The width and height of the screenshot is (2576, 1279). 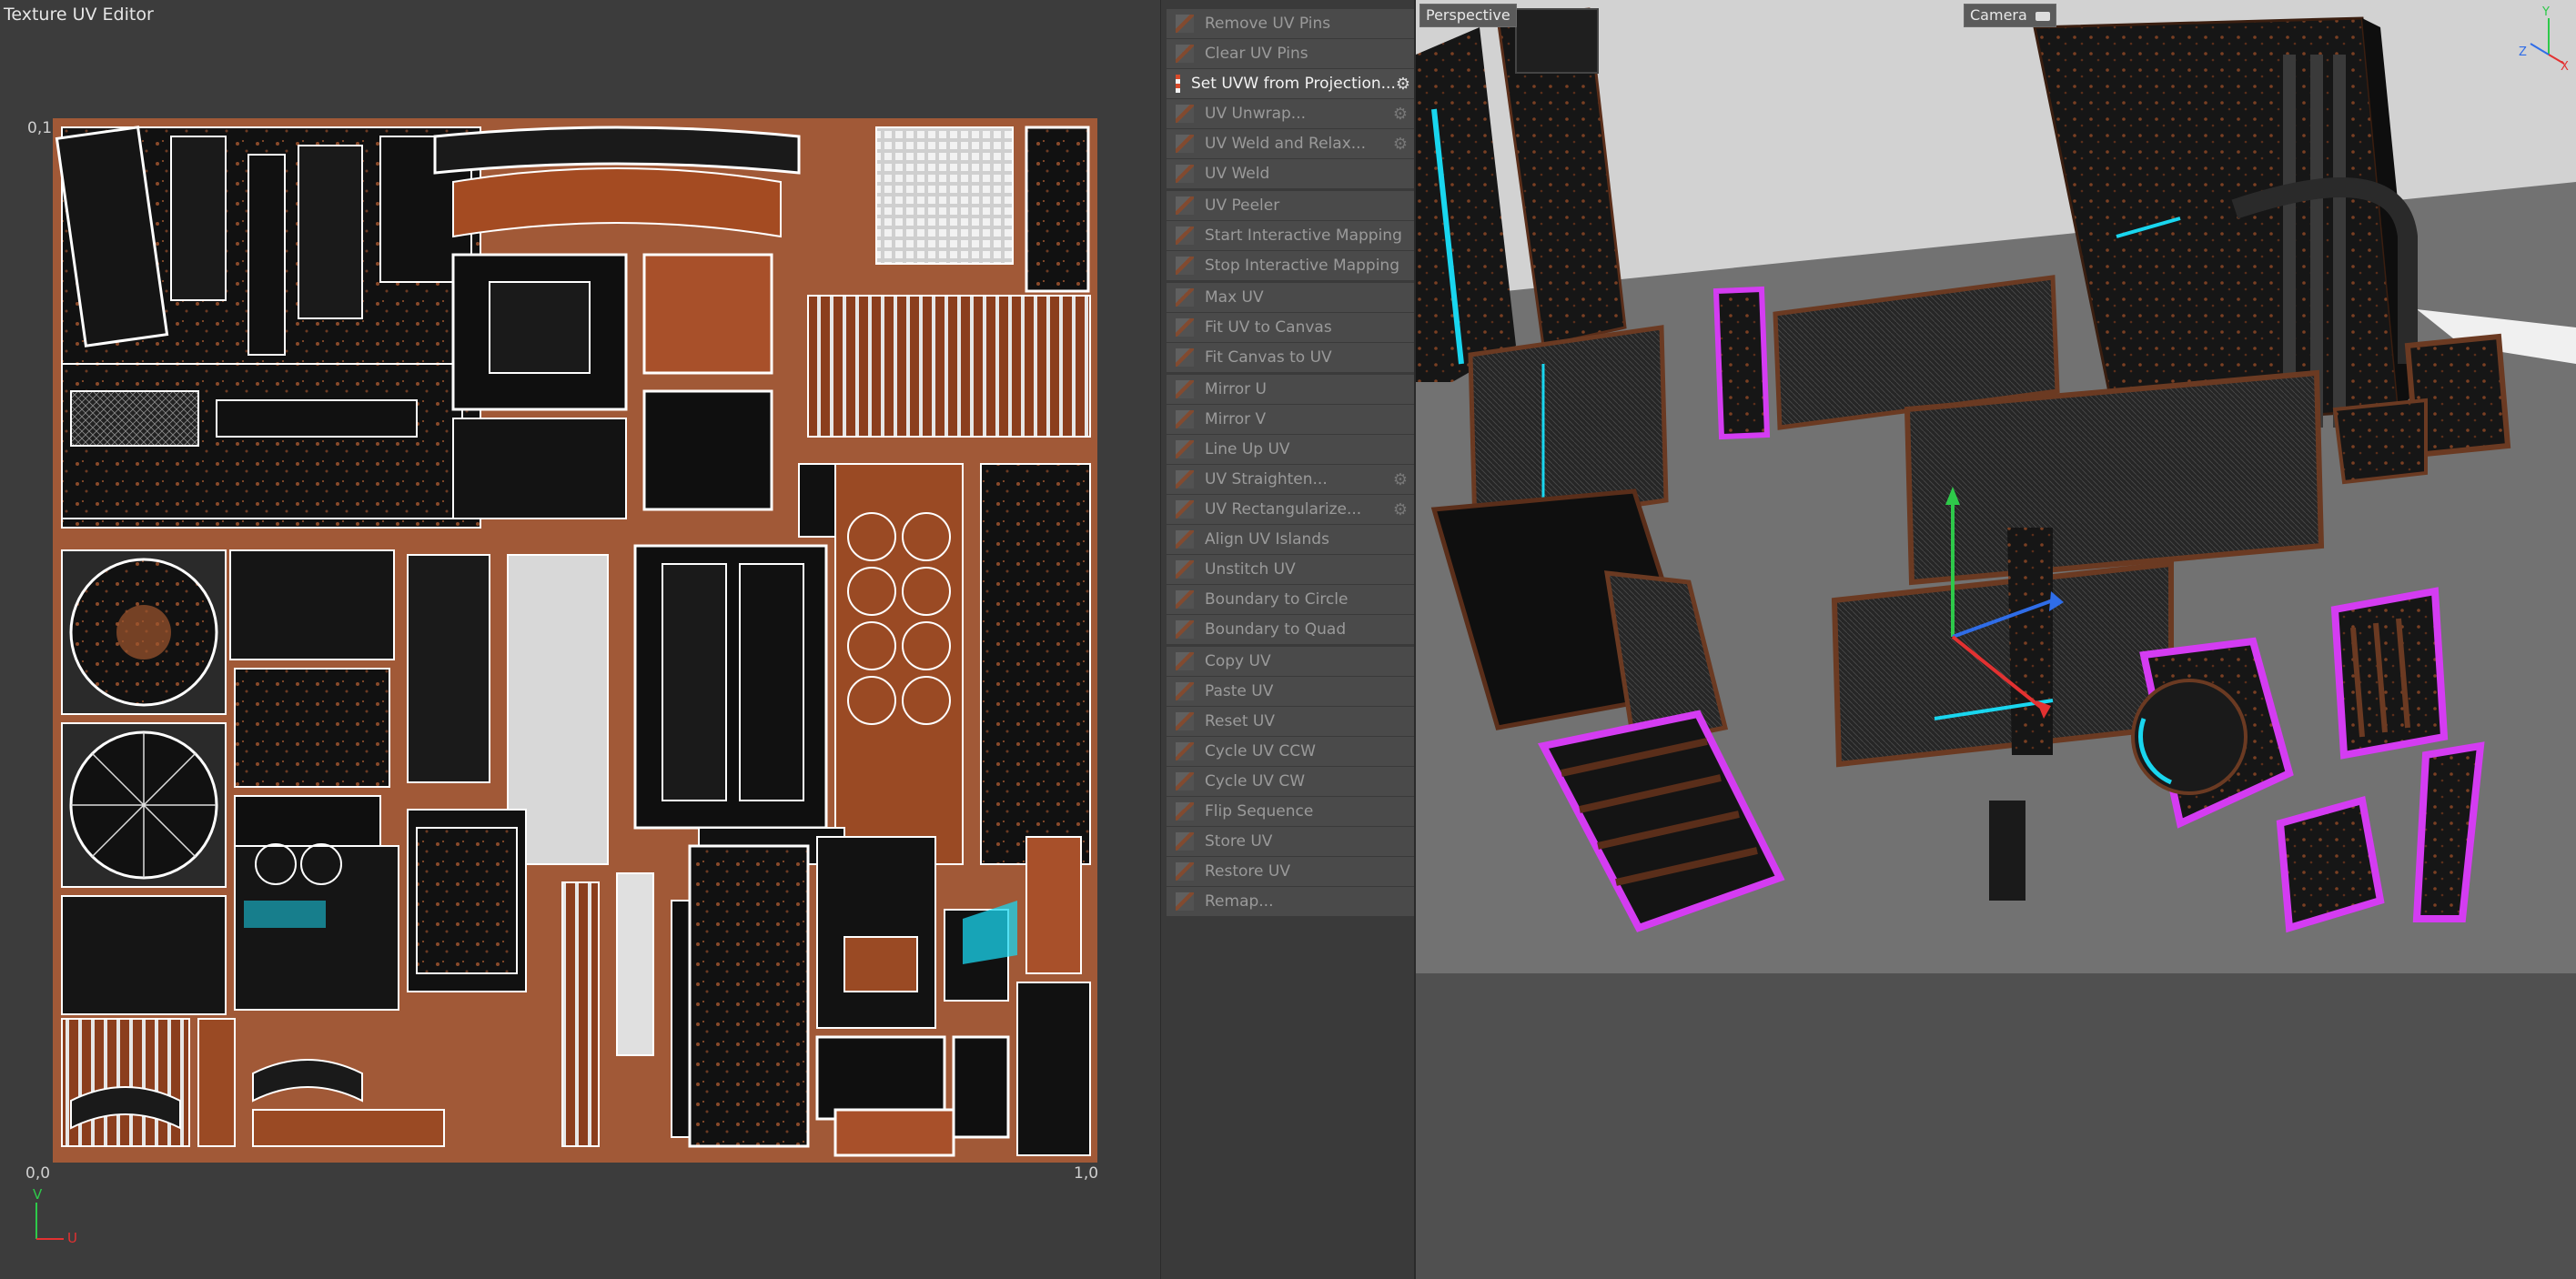 I want to click on view-axis-x-label: X, so click(x=2565, y=67).